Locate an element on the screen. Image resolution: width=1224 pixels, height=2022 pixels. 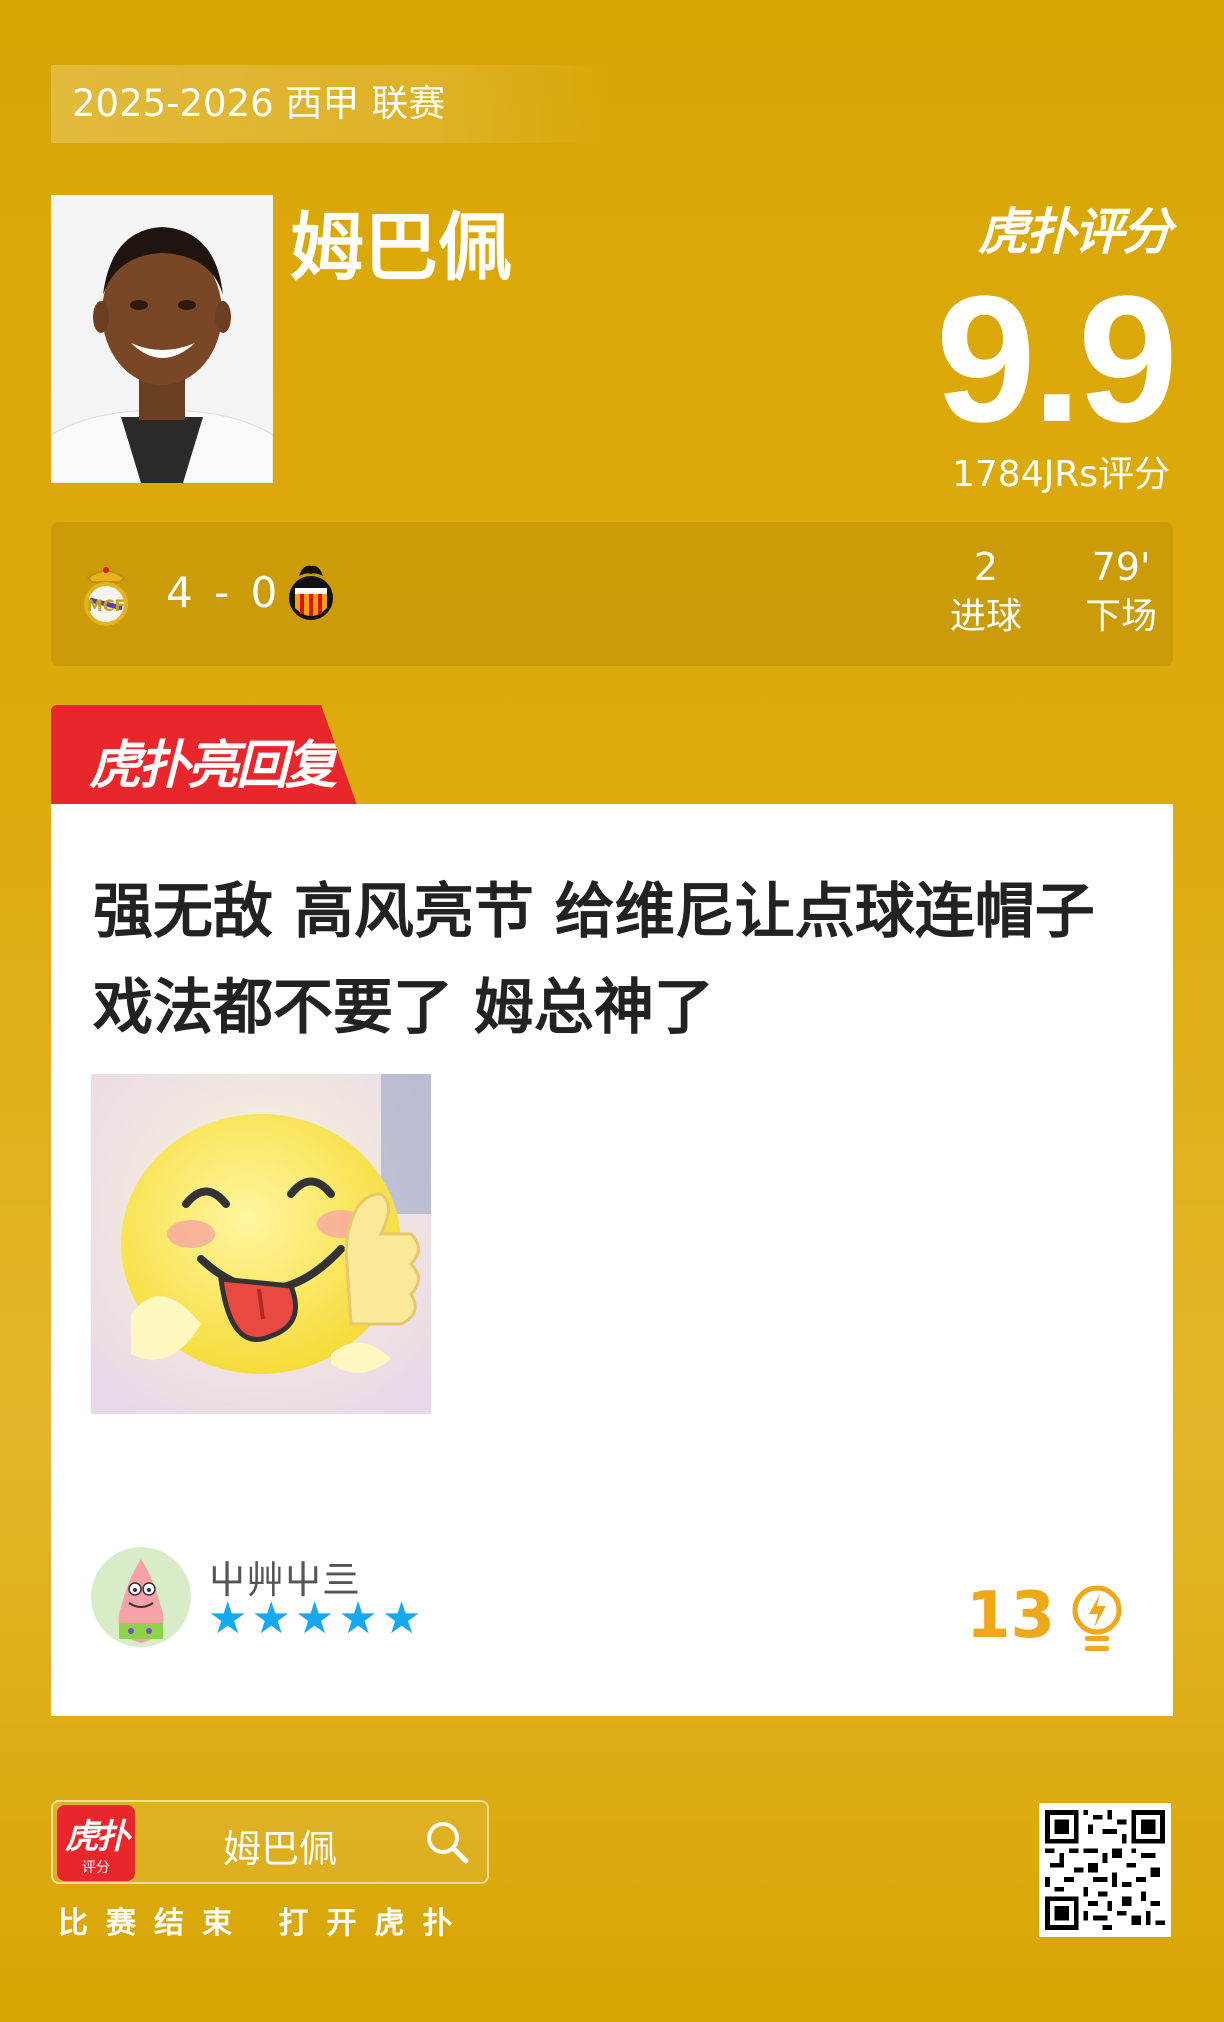
search-icon is located at coordinates (447, 1842).